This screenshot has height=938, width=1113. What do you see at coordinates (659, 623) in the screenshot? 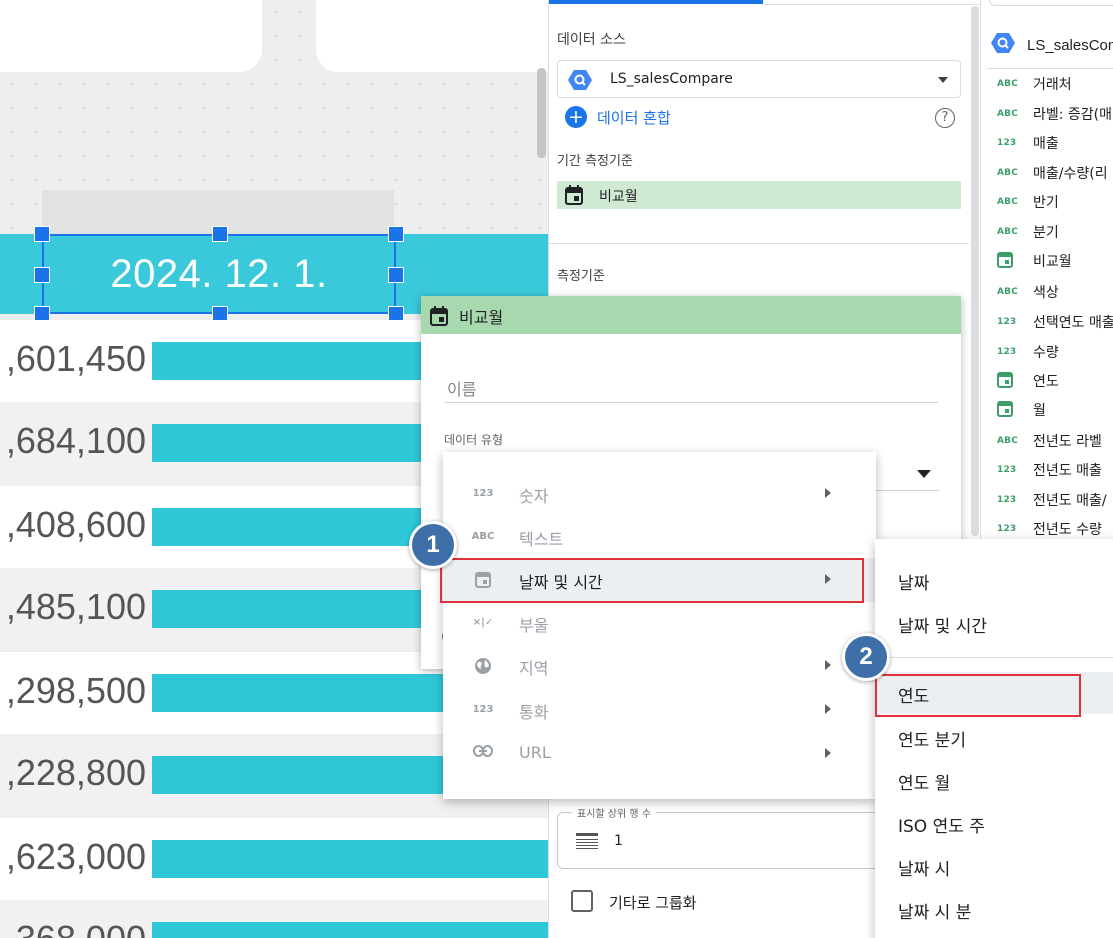
I see `menu-item-boolean: ×|✓ 부울` at bounding box center [659, 623].